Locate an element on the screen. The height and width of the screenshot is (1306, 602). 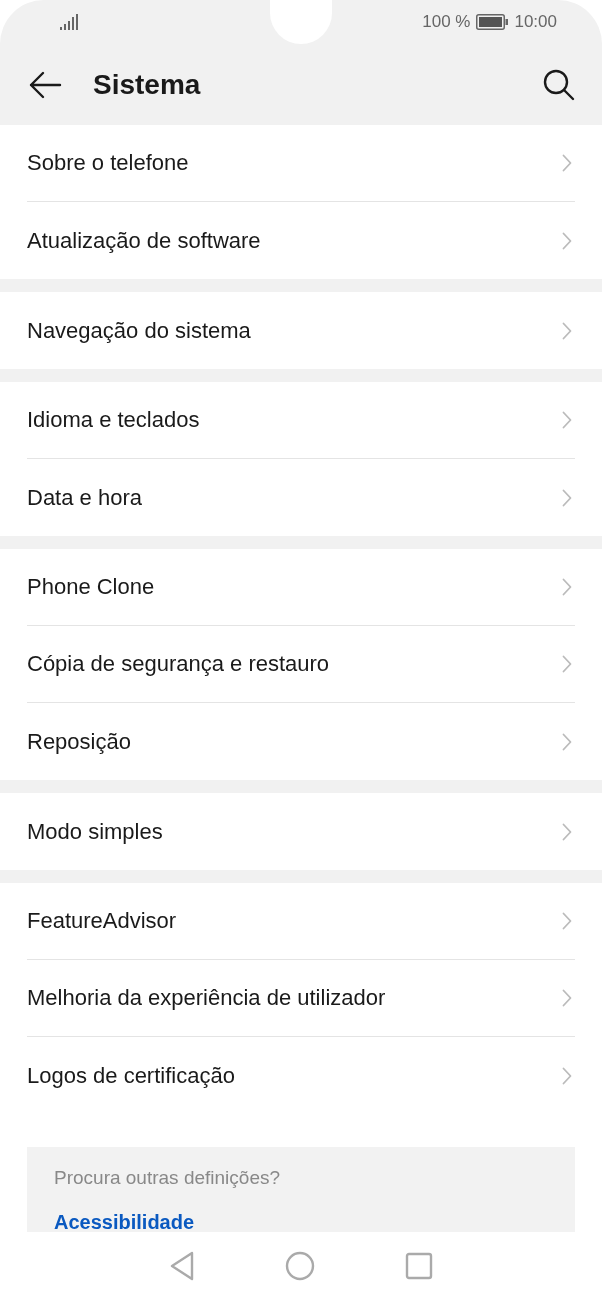
settings-item: Reposição is located at coordinates (301, 741).